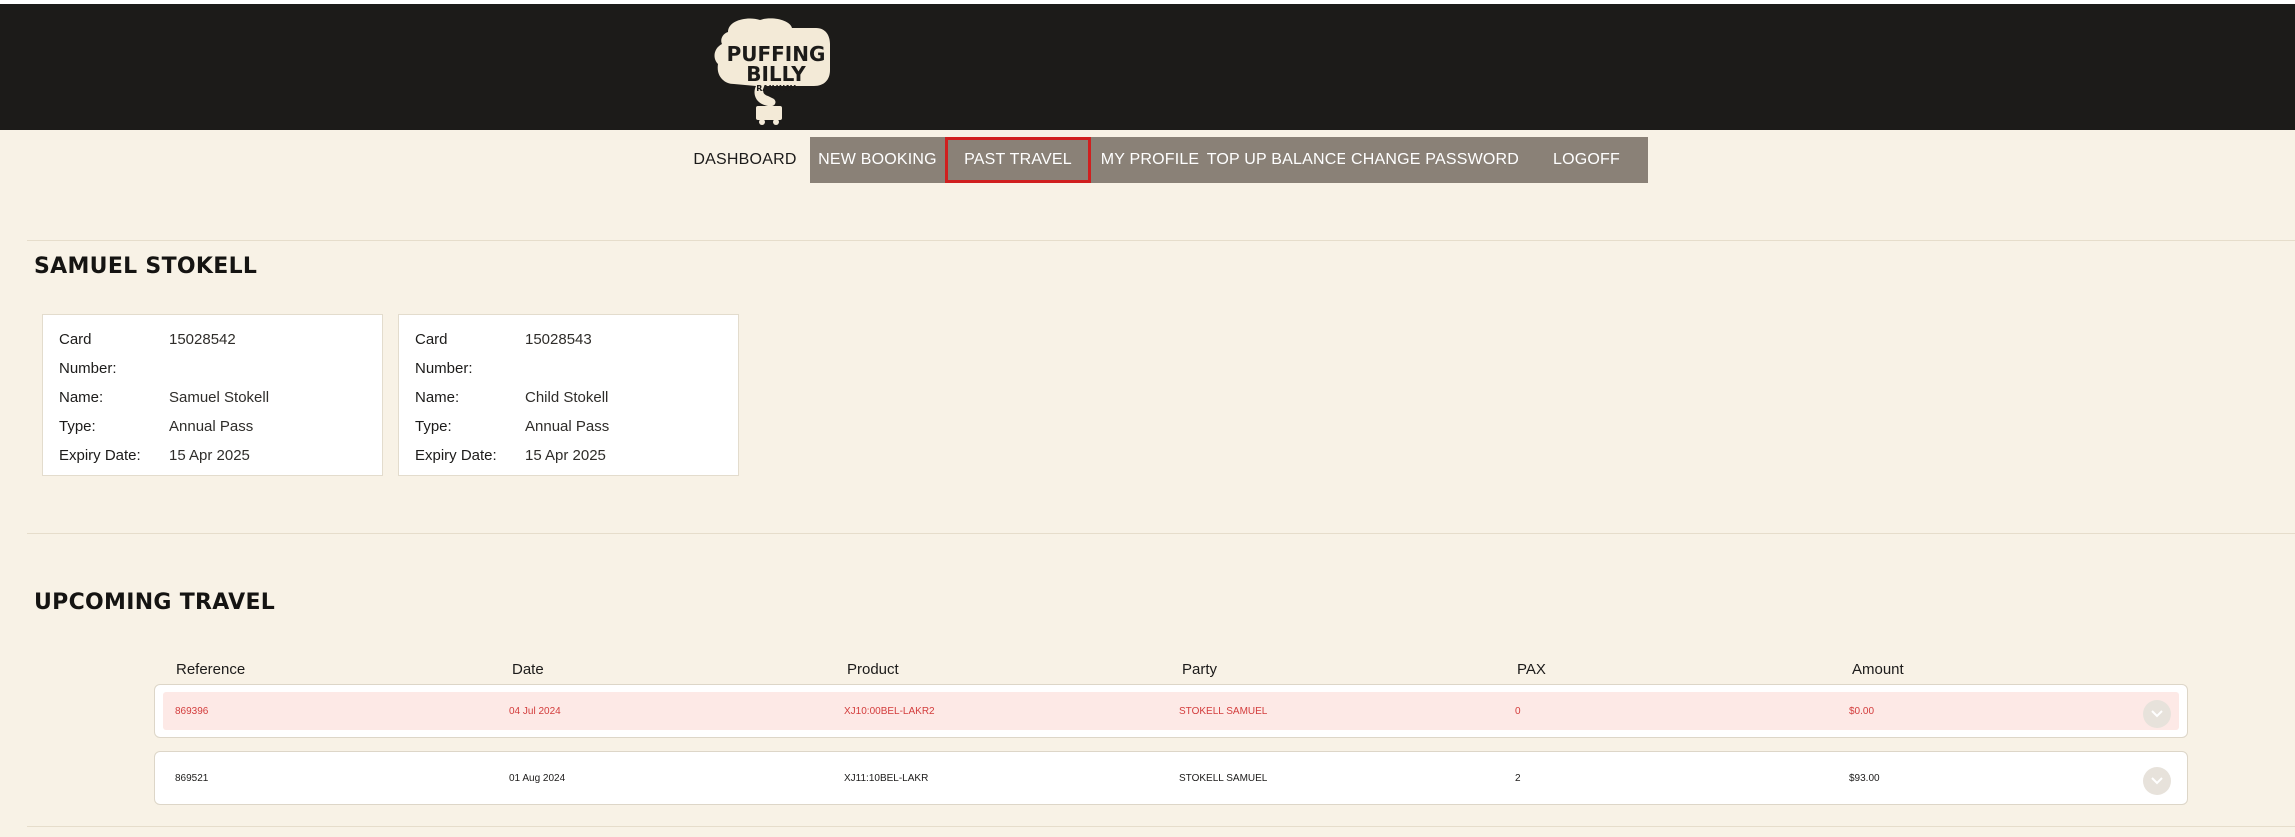 The image size is (2295, 837). Describe the element at coordinates (558, 339) in the screenshot. I see `card-number-value: 15028543` at that location.